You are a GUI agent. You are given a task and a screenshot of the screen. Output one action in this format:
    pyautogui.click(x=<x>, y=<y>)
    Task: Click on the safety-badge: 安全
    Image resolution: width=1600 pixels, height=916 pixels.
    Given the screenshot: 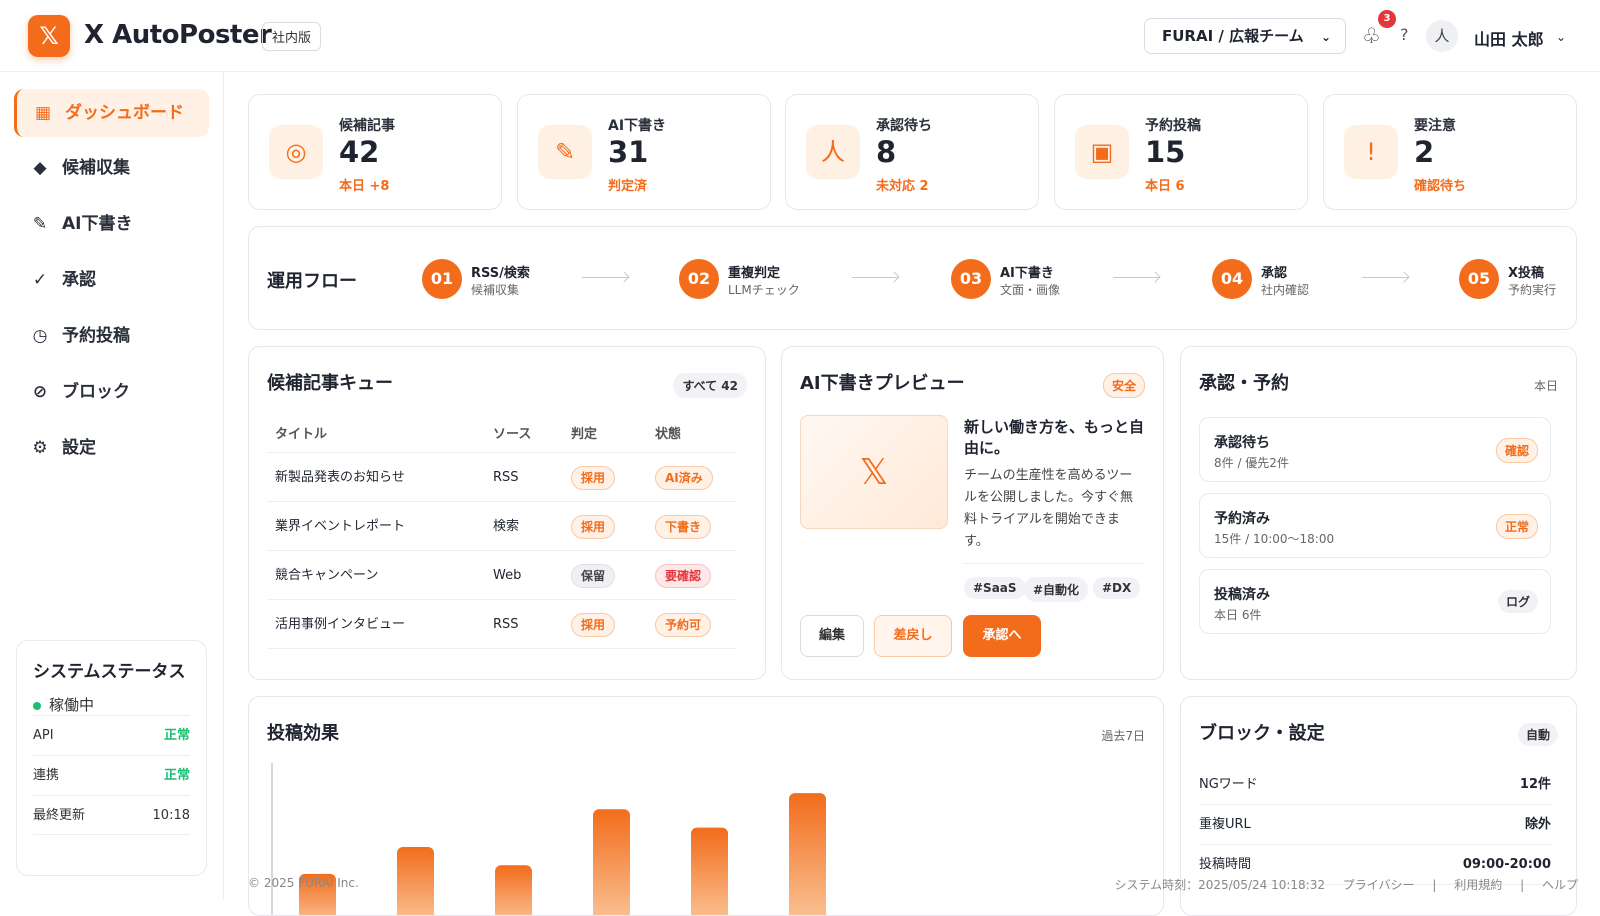 What is the action you would take?
    pyautogui.click(x=1123, y=385)
    